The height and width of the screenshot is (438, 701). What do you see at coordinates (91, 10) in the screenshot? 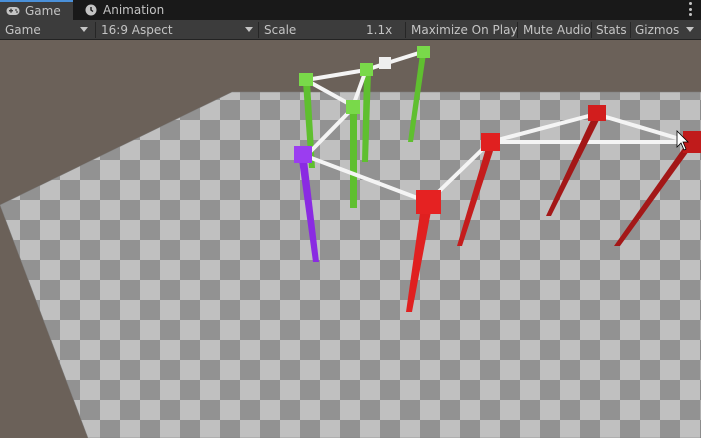
I see `clock-icon` at bounding box center [91, 10].